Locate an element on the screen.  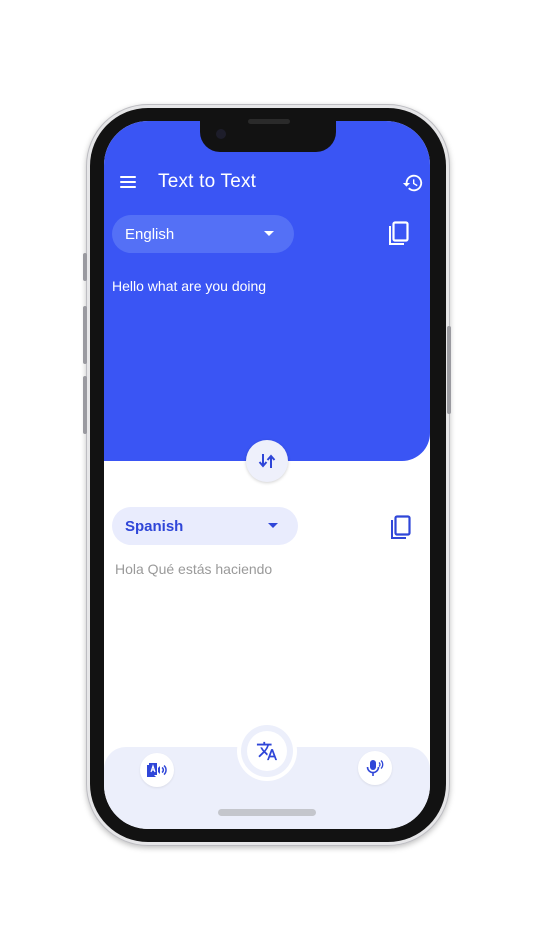
app-bar: Text to Text is located at coordinates (267, 182).